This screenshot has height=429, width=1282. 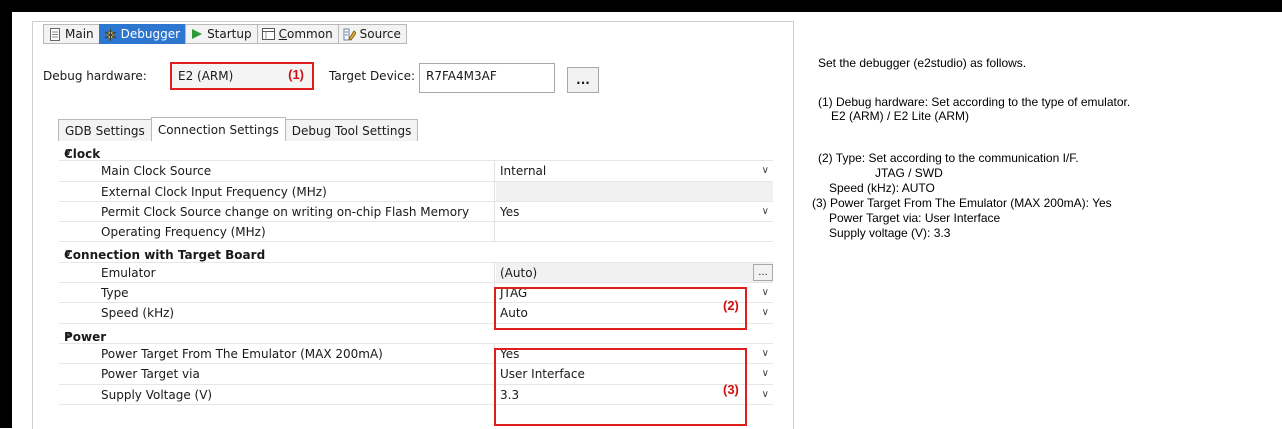 I want to click on tab-gdb-settings: GDB Settings, so click(x=105, y=130).